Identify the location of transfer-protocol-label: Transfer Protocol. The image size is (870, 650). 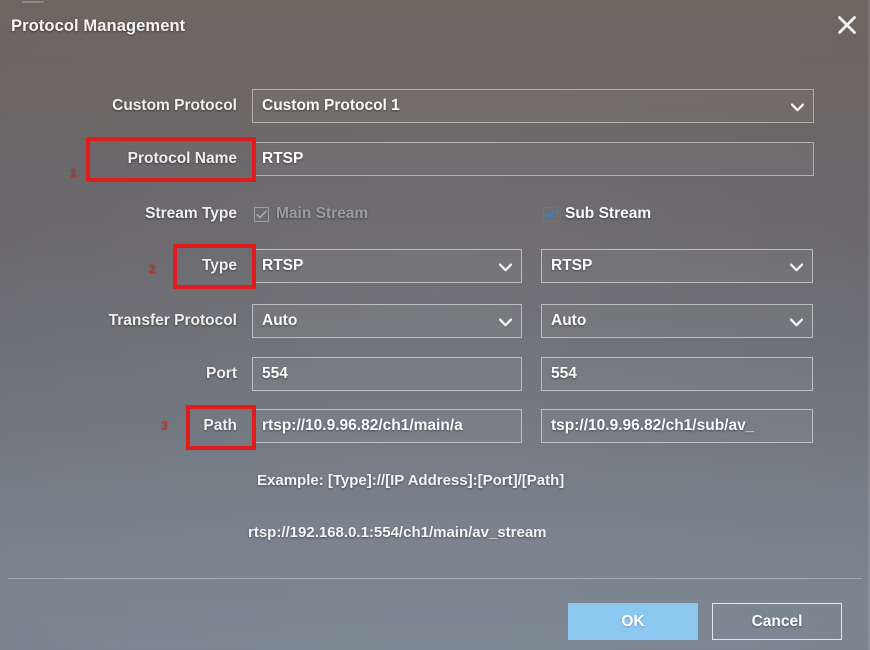
(172, 320).